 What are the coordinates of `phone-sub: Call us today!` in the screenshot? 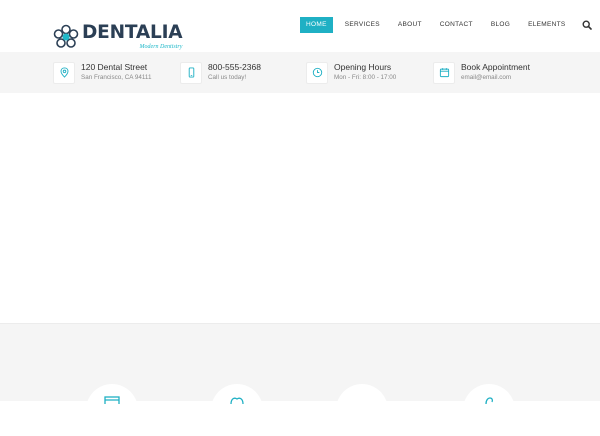 It's located at (227, 77).